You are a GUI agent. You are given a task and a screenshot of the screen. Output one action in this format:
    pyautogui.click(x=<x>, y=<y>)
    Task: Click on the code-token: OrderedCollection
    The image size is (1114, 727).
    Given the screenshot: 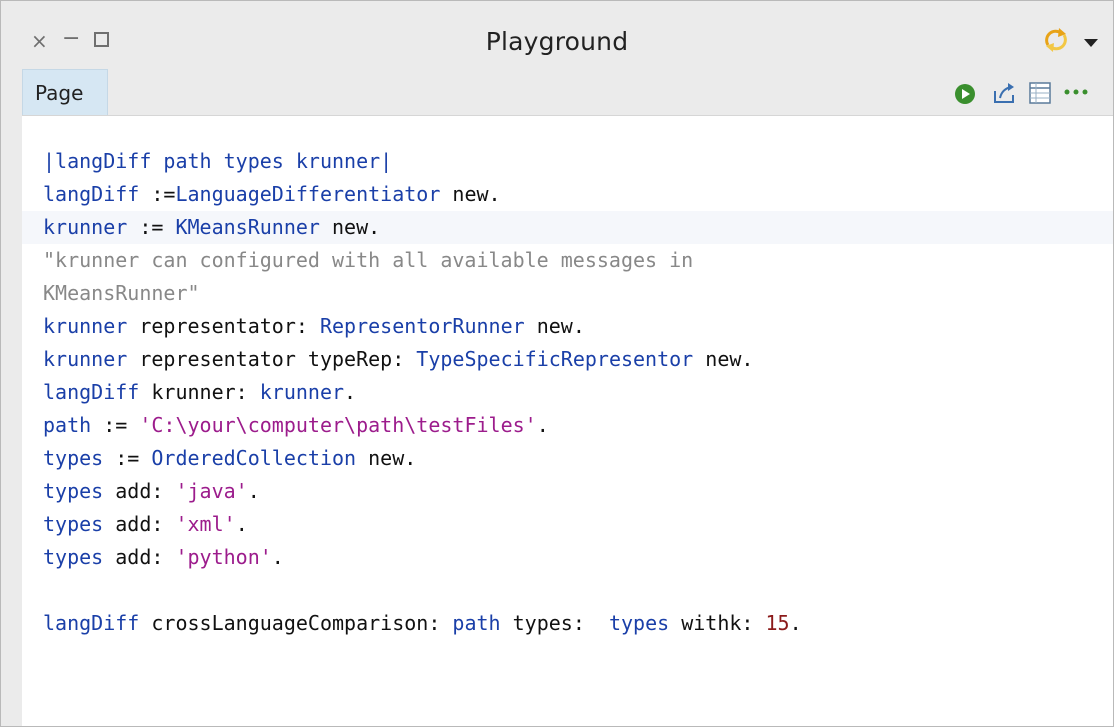 What is the action you would take?
    pyautogui.click(x=254, y=458)
    